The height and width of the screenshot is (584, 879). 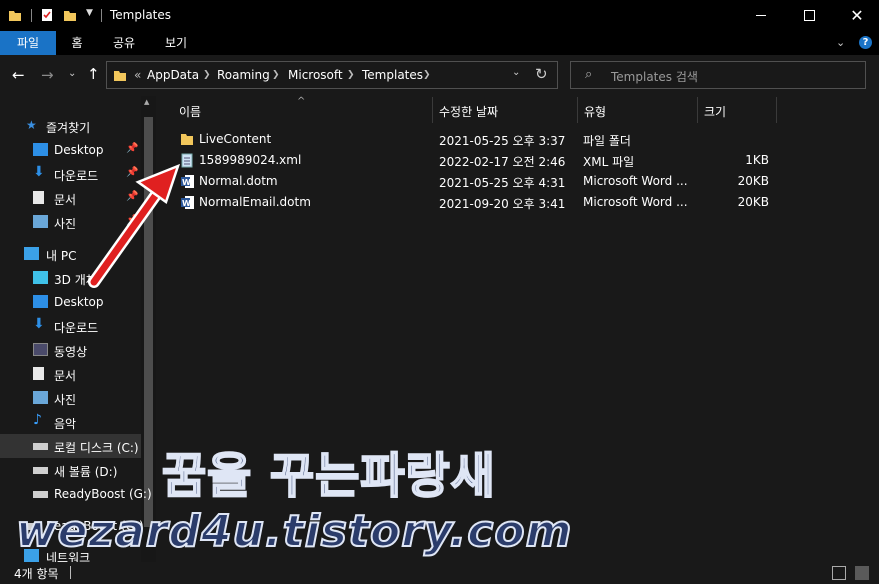 What do you see at coordinates (809, 15) in the screenshot?
I see `maximize-button` at bounding box center [809, 15].